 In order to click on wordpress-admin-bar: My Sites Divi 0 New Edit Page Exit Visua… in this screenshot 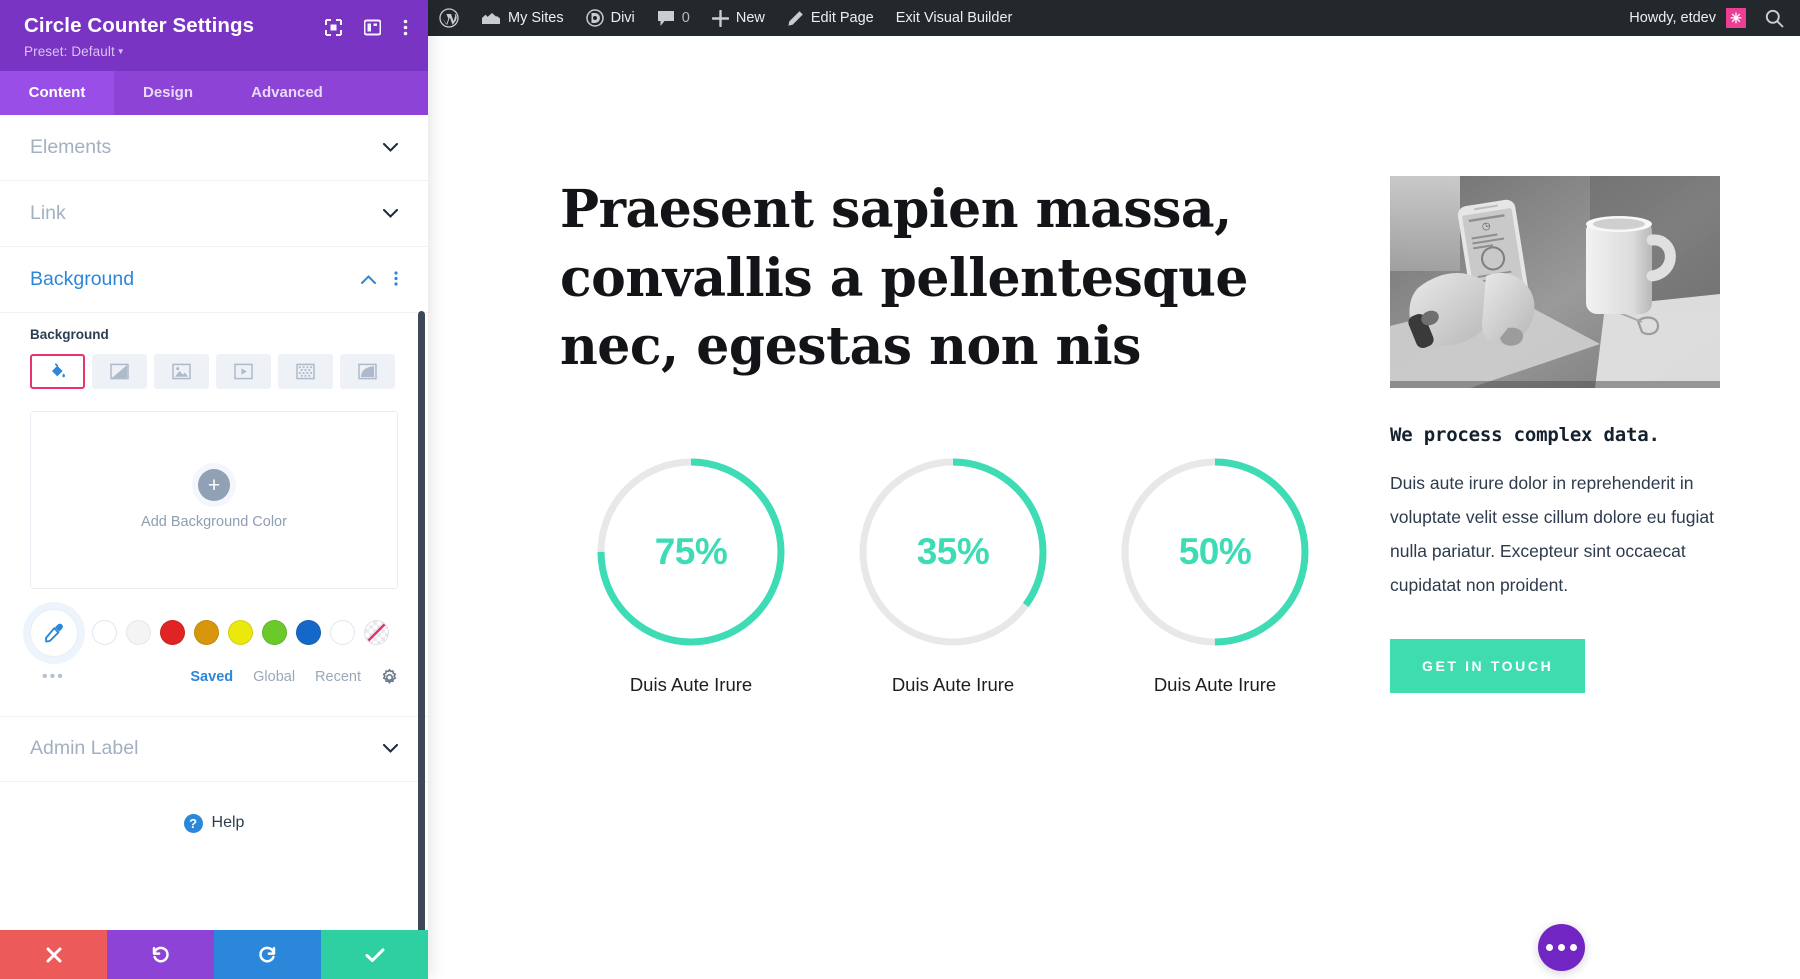, I will do `click(1114, 18)`.